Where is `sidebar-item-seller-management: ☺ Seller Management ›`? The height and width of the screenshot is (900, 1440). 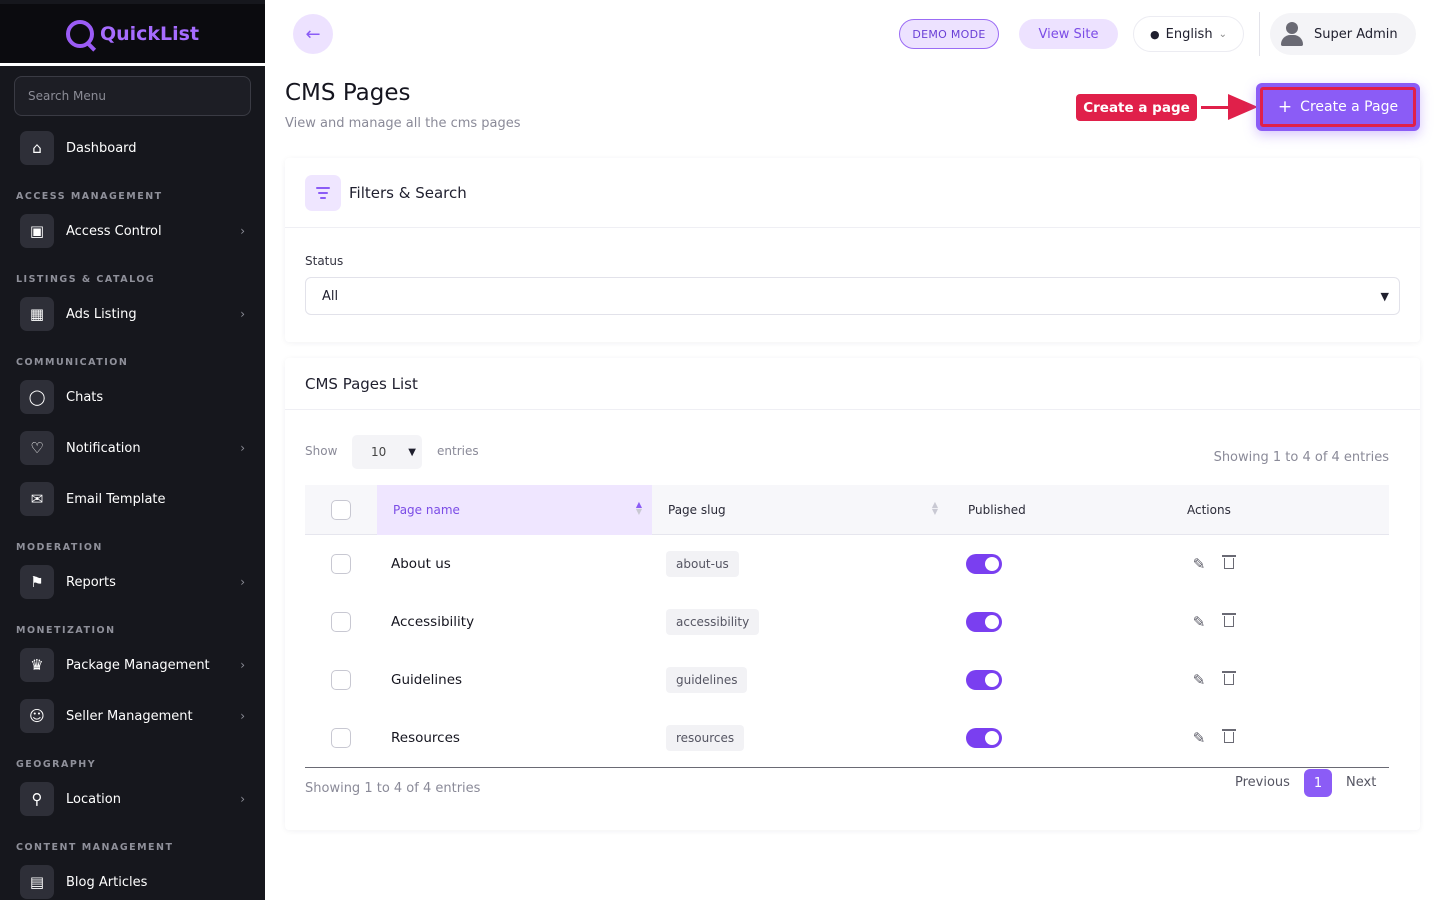 sidebar-item-seller-management: ☺ Seller Management › is located at coordinates (137, 716).